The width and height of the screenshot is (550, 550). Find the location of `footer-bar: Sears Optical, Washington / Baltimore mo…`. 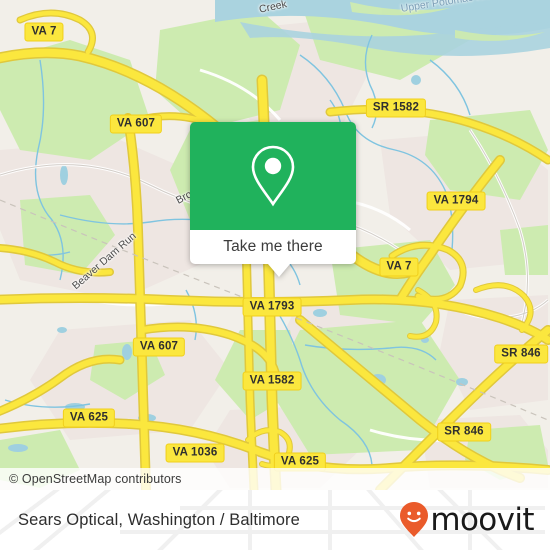

footer-bar: Sears Optical, Washington / Baltimore mo… is located at coordinates (275, 520).